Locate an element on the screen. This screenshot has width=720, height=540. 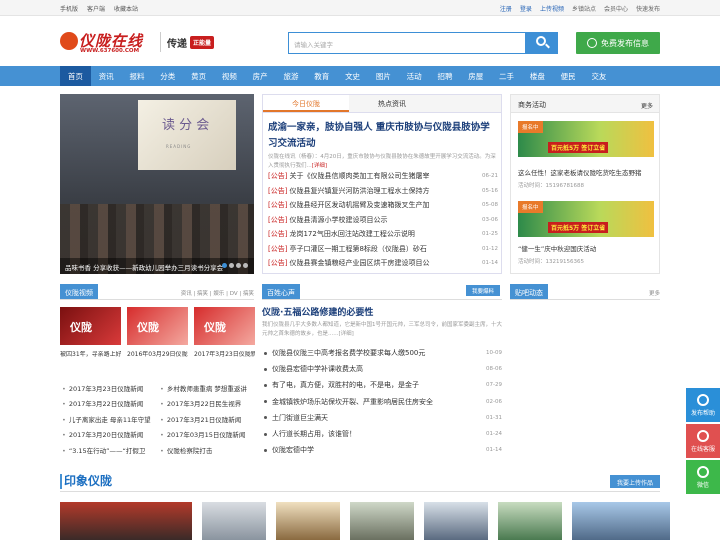
list-item: 乡村教师患重病 梦想重返讲 is located at coordinates (209, 388).